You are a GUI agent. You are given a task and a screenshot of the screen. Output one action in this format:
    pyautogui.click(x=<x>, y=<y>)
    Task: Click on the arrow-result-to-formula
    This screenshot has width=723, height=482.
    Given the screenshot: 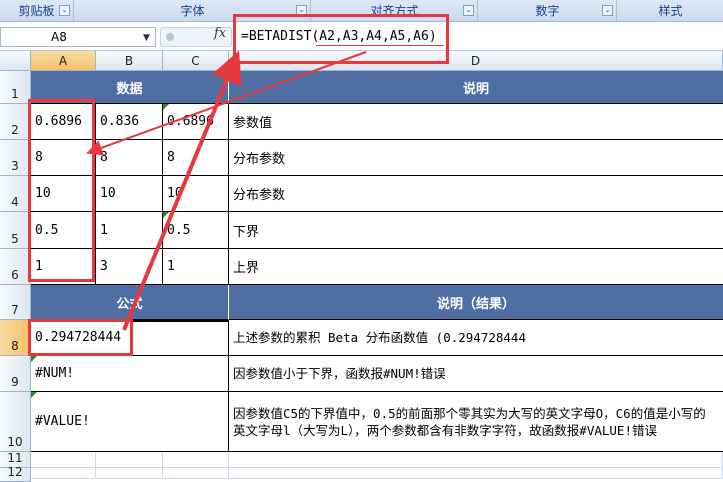 What is the action you would take?
    pyautogui.click(x=182, y=190)
    